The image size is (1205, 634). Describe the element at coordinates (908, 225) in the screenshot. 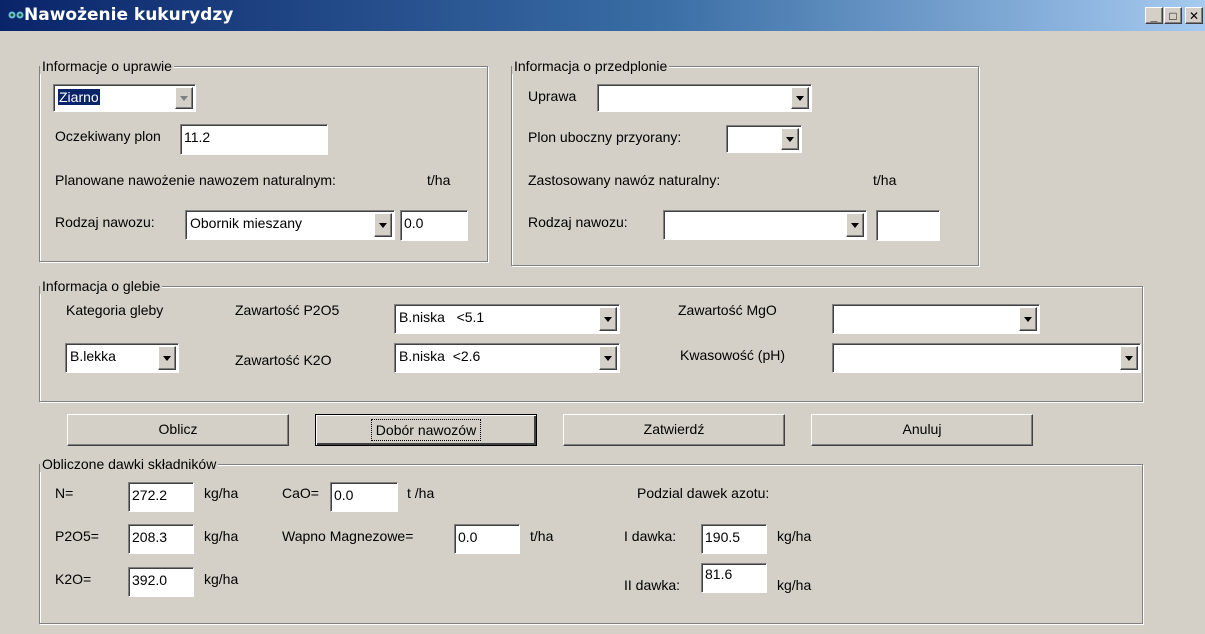

I see `previous-fertilizer-amount-input` at that location.